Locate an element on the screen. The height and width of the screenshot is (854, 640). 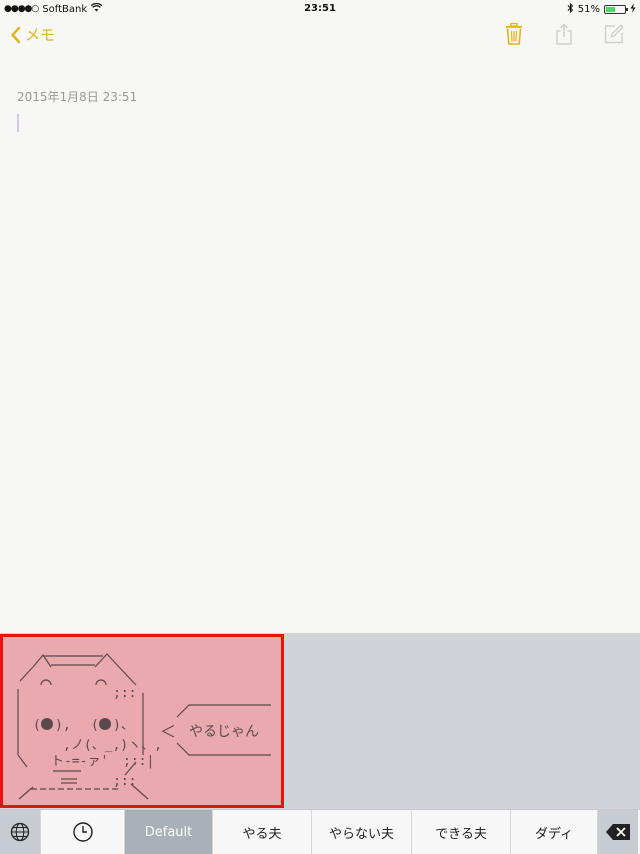
note-date: 2015年1月8日 23:51 is located at coordinates (77, 97).